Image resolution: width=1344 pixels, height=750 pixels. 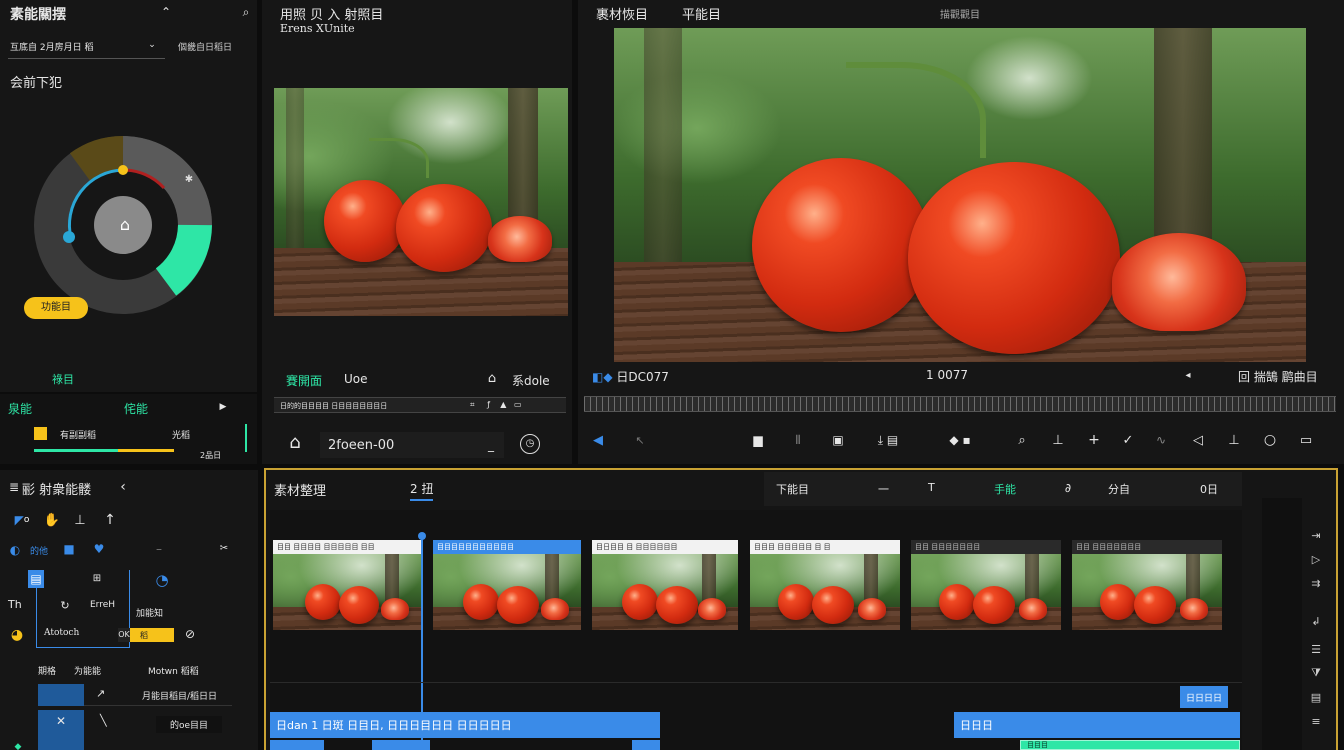 I want to click on function-badge: 功能目, so click(x=56, y=308).